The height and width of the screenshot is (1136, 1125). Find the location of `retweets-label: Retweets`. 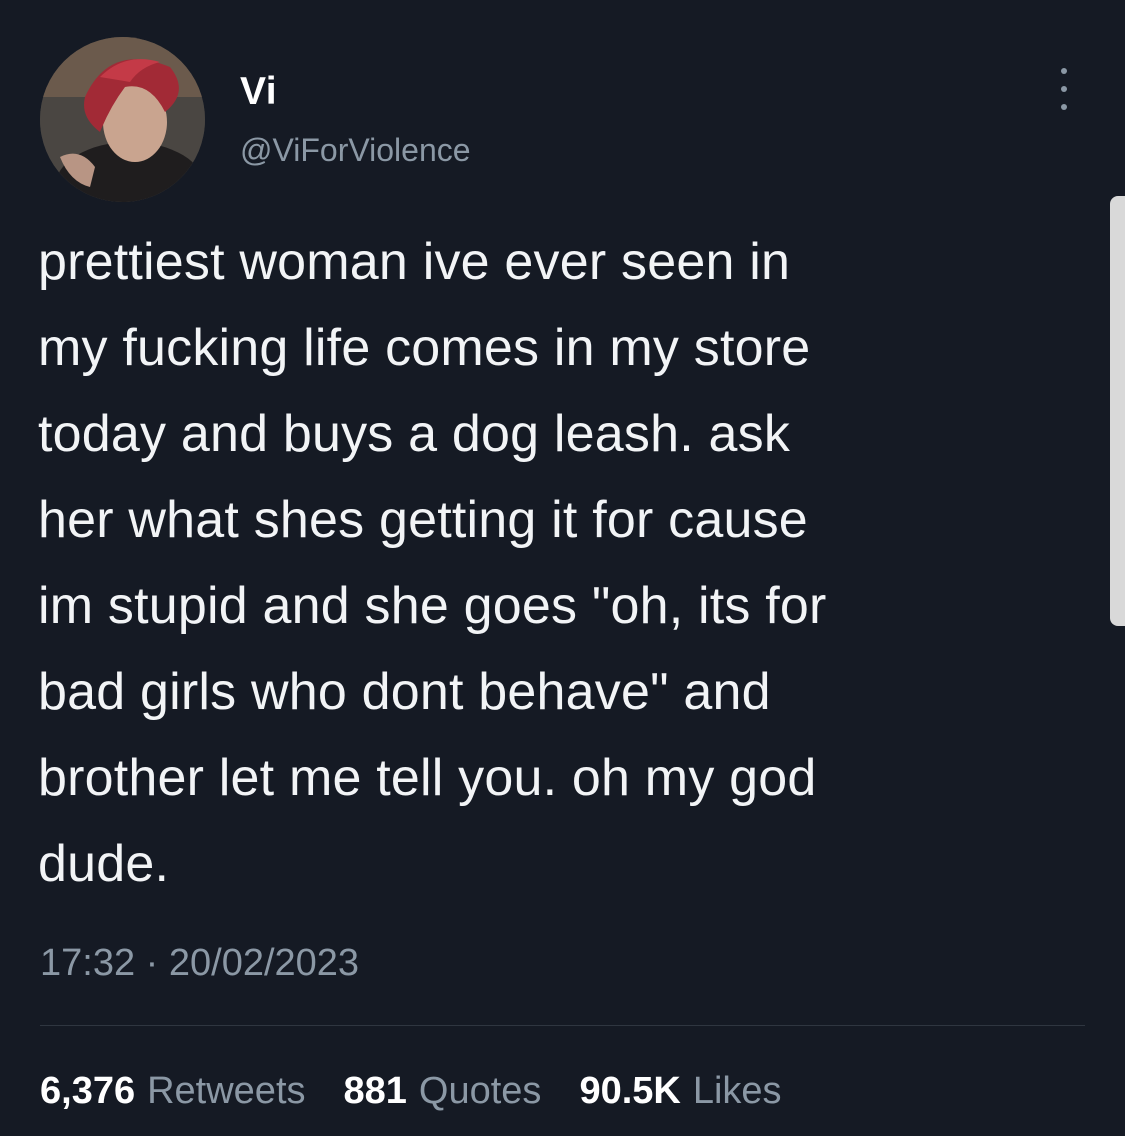

retweets-label: Retweets is located at coordinates (226, 1091).